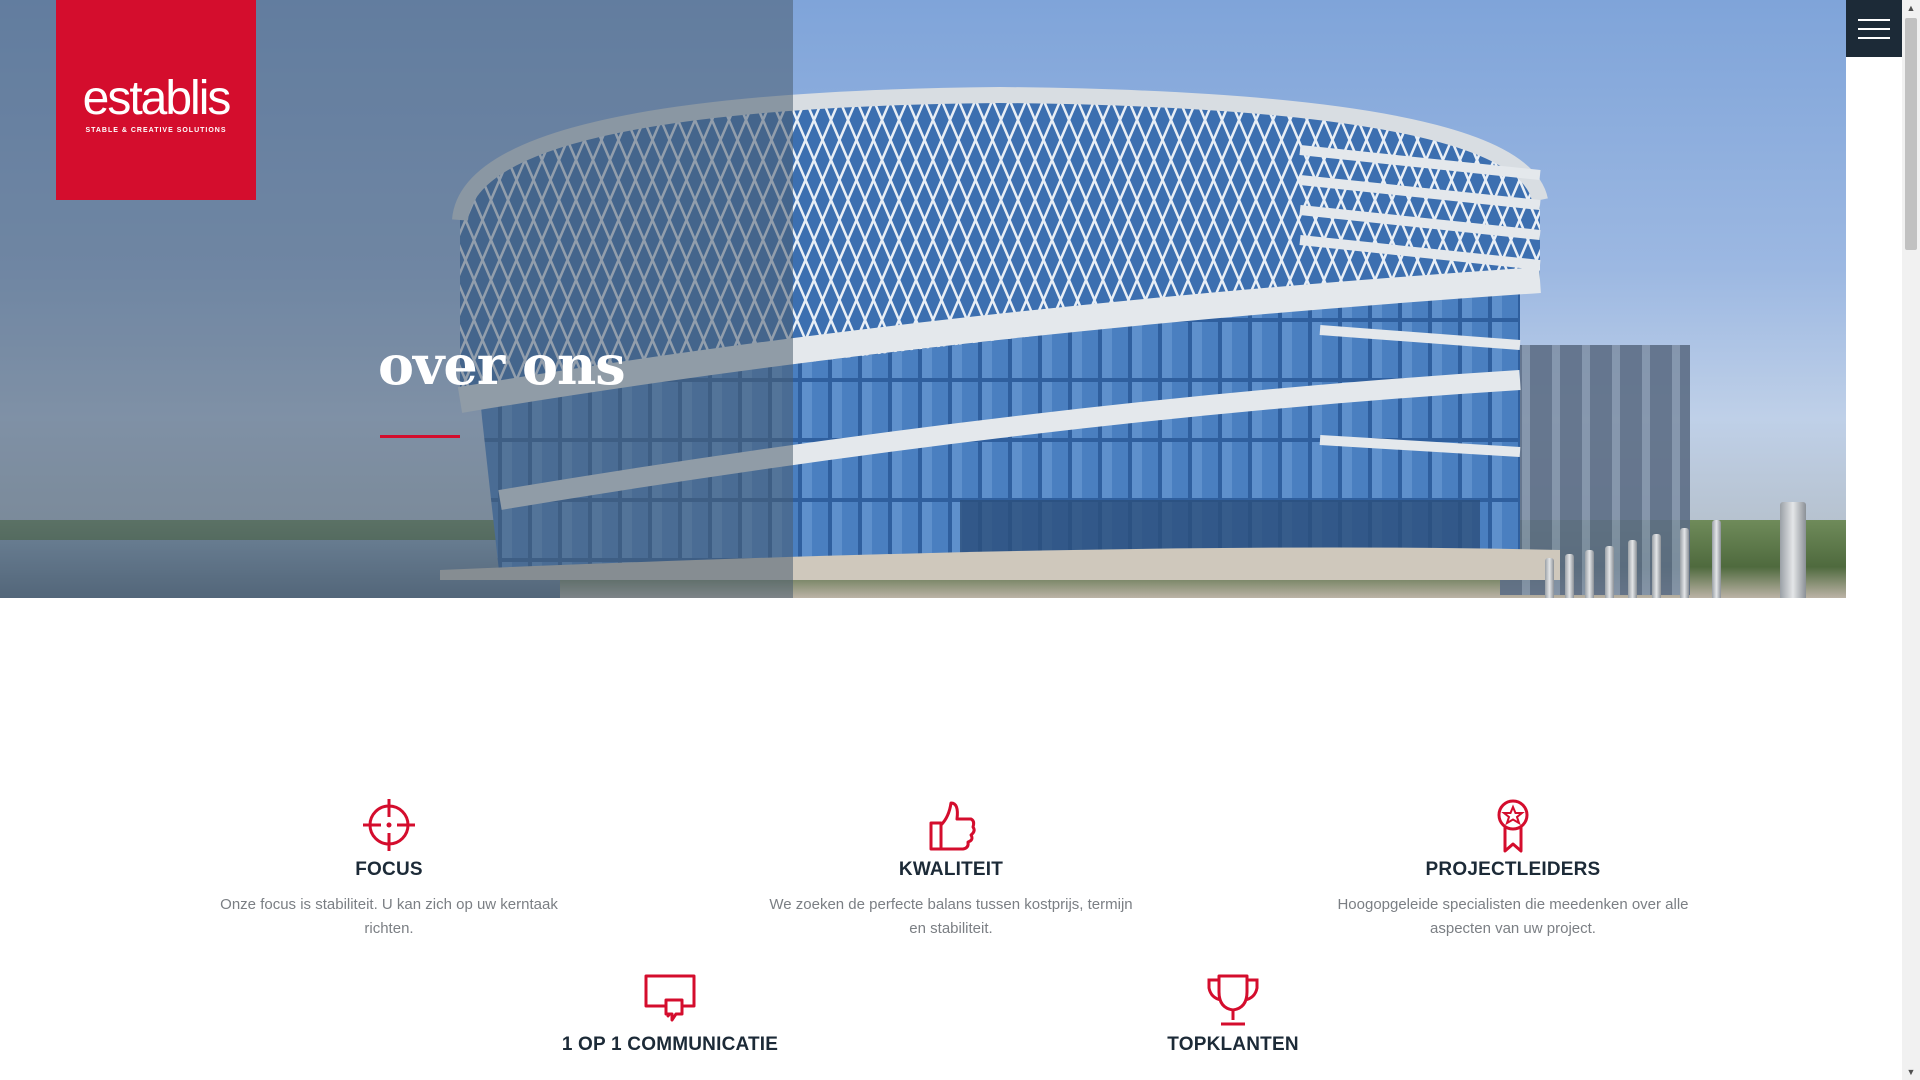 Image resolution: width=1920 pixels, height=1080 pixels. What do you see at coordinates (1233, 1044) in the screenshot?
I see `feature-title: TOPKLANTEN` at bounding box center [1233, 1044].